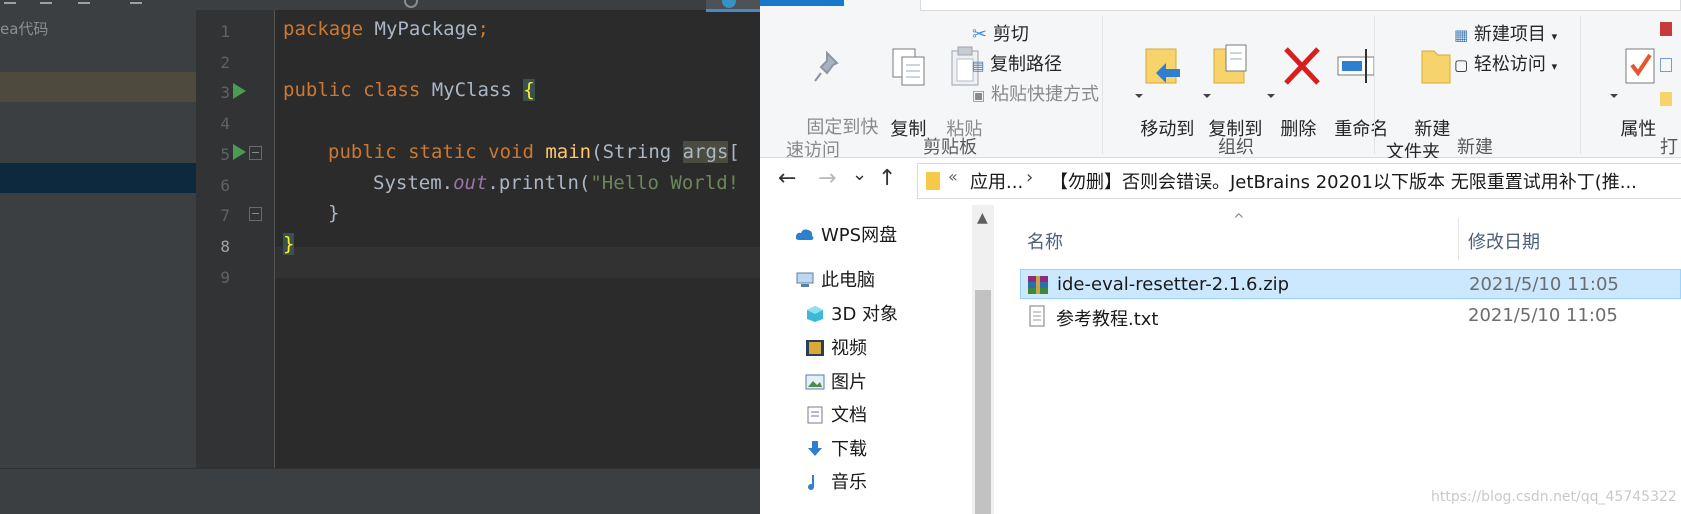  Describe the element at coordinates (979, 96) in the screenshot. I see `paste-shortcut-icon: ▣` at that location.